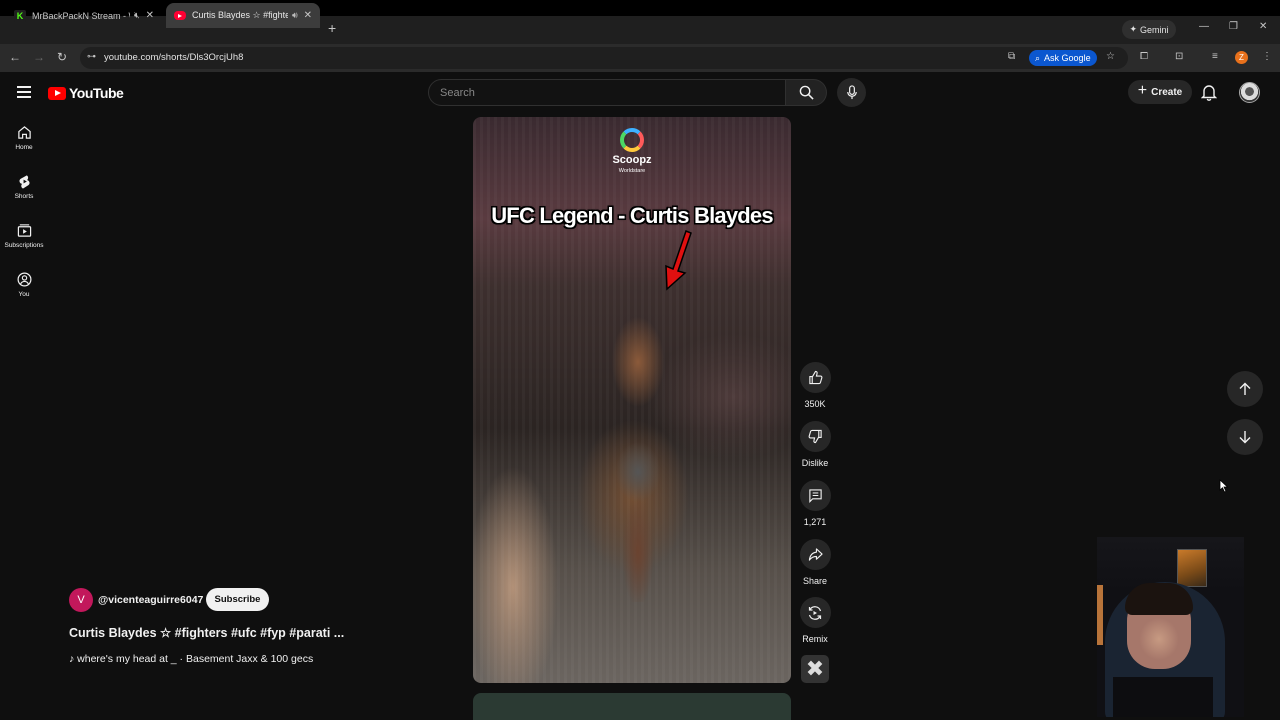  I want to click on dislike-button: Dislike, so click(815, 444).